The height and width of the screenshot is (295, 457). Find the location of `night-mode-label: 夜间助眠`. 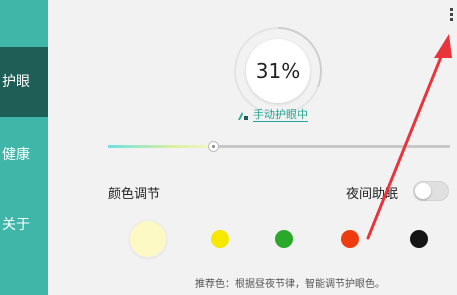

night-mode-label: 夜间助眠 is located at coordinates (372, 194).